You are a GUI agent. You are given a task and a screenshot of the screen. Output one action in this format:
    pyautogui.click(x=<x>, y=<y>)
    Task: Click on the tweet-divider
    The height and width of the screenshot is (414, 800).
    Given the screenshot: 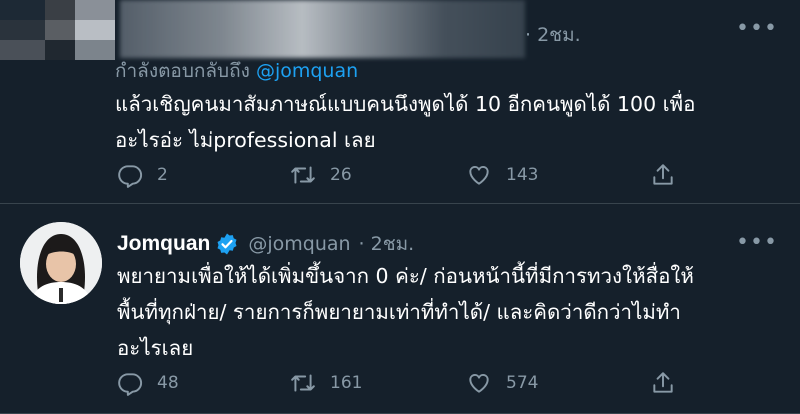 What is the action you would take?
    pyautogui.click(x=400, y=203)
    